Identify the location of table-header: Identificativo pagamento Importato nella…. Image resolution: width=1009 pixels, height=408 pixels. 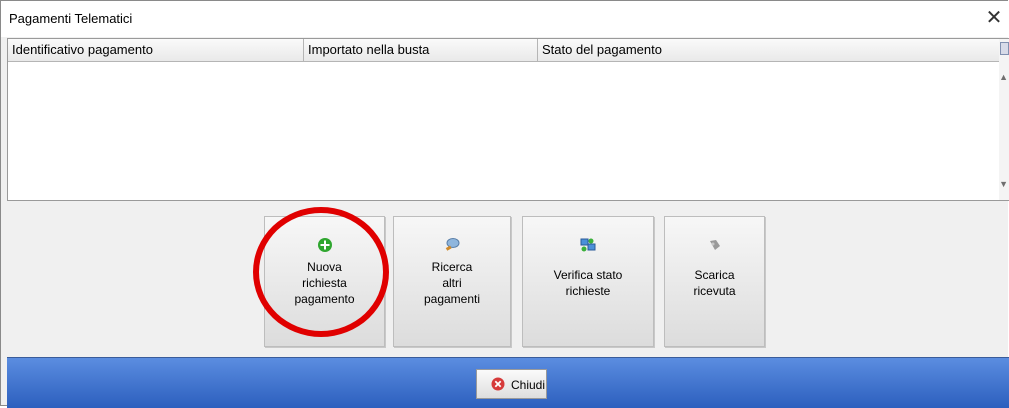
(508, 50).